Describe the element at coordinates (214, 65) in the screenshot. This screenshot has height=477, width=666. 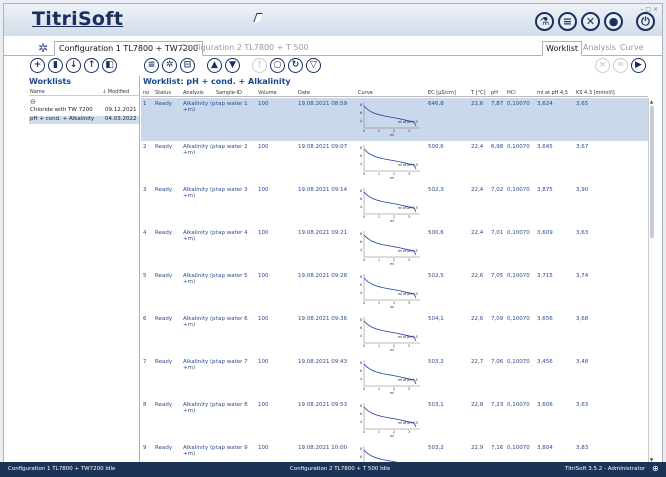
I see `move-up-icon: ▲` at that location.